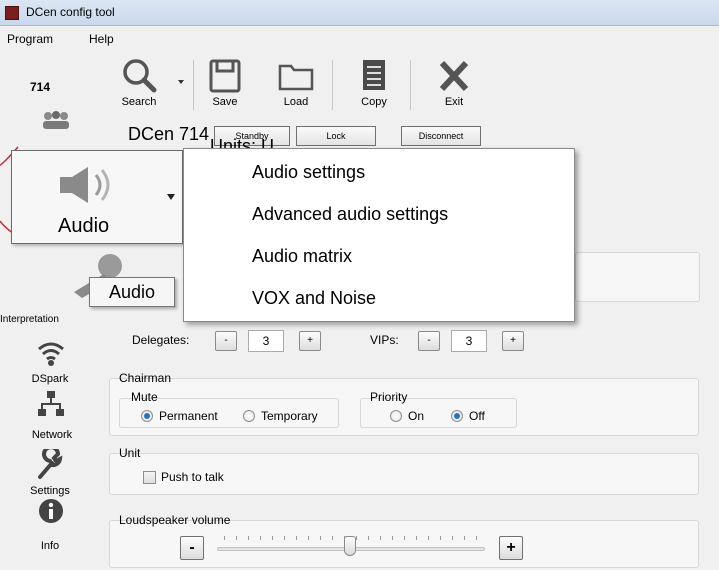  I want to click on speaker-icon, so click(85, 185).